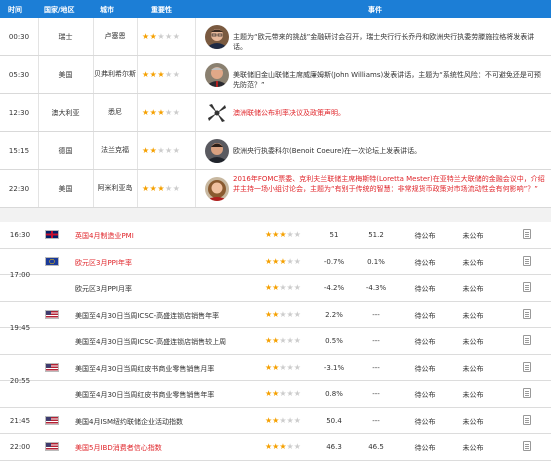 This screenshot has width=551, height=463. Describe the element at coordinates (217, 151) in the screenshot. I see `speaker-avatar` at that location.